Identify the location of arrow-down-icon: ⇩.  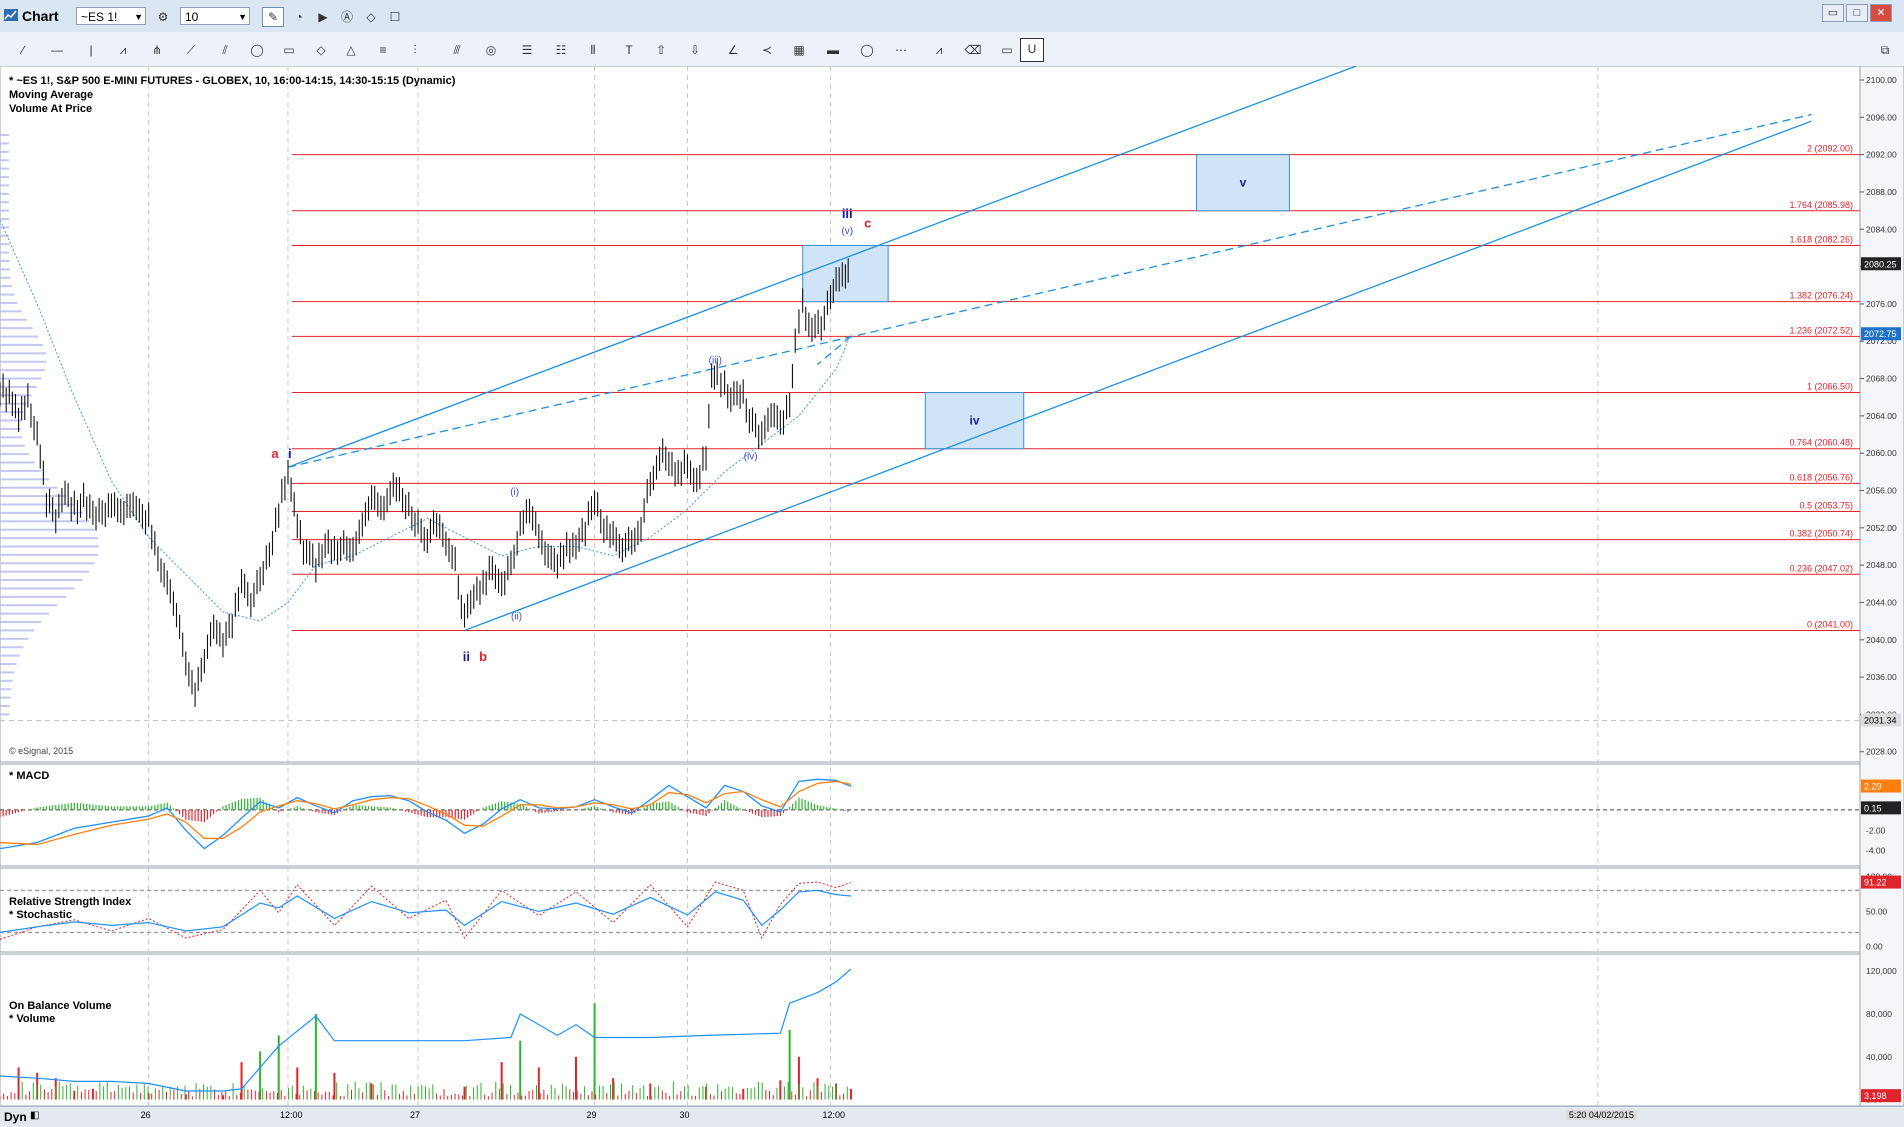
(695, 50).